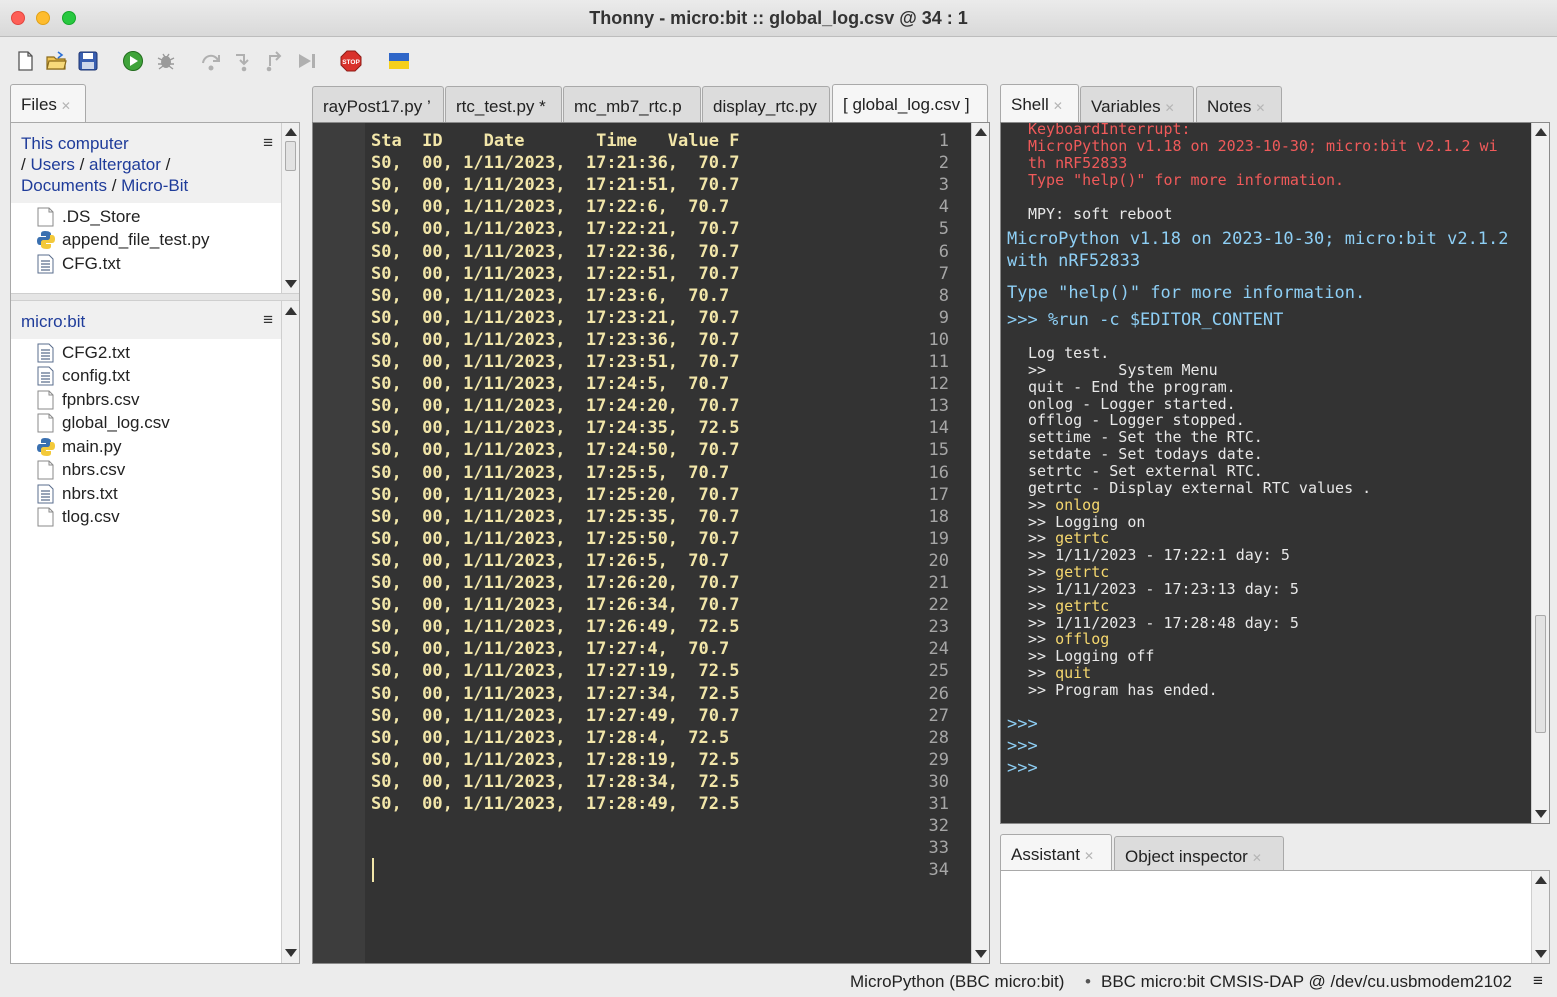  Describe the element at coordinates (638, 849) in the screenshot. I see `code-line: 33` at that location.